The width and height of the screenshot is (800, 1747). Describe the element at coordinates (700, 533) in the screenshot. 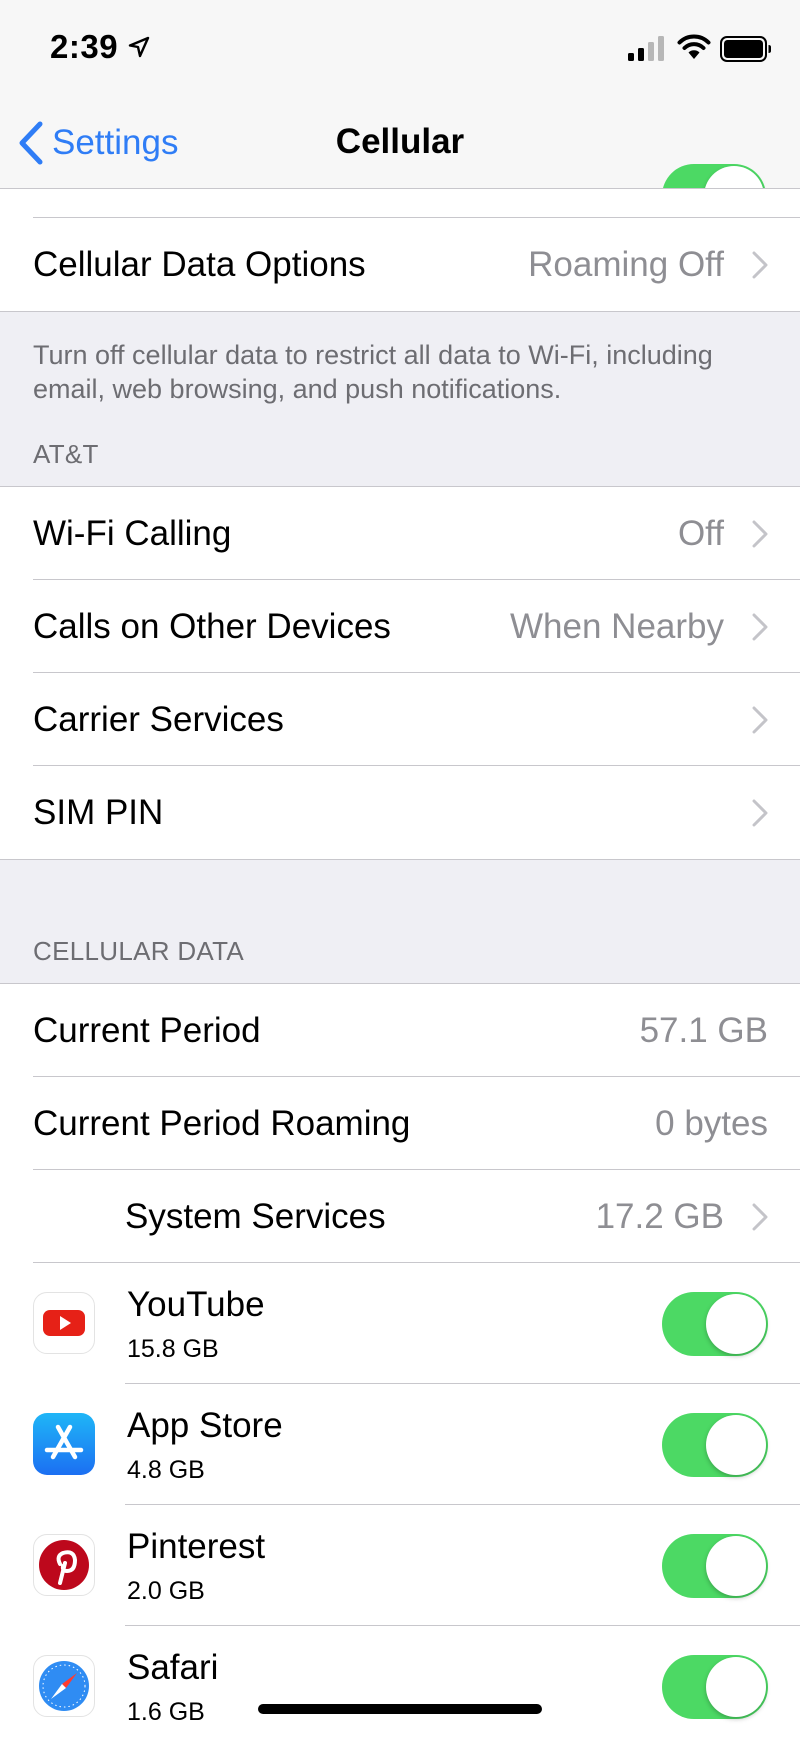

I see `row-value: Off` at that location.